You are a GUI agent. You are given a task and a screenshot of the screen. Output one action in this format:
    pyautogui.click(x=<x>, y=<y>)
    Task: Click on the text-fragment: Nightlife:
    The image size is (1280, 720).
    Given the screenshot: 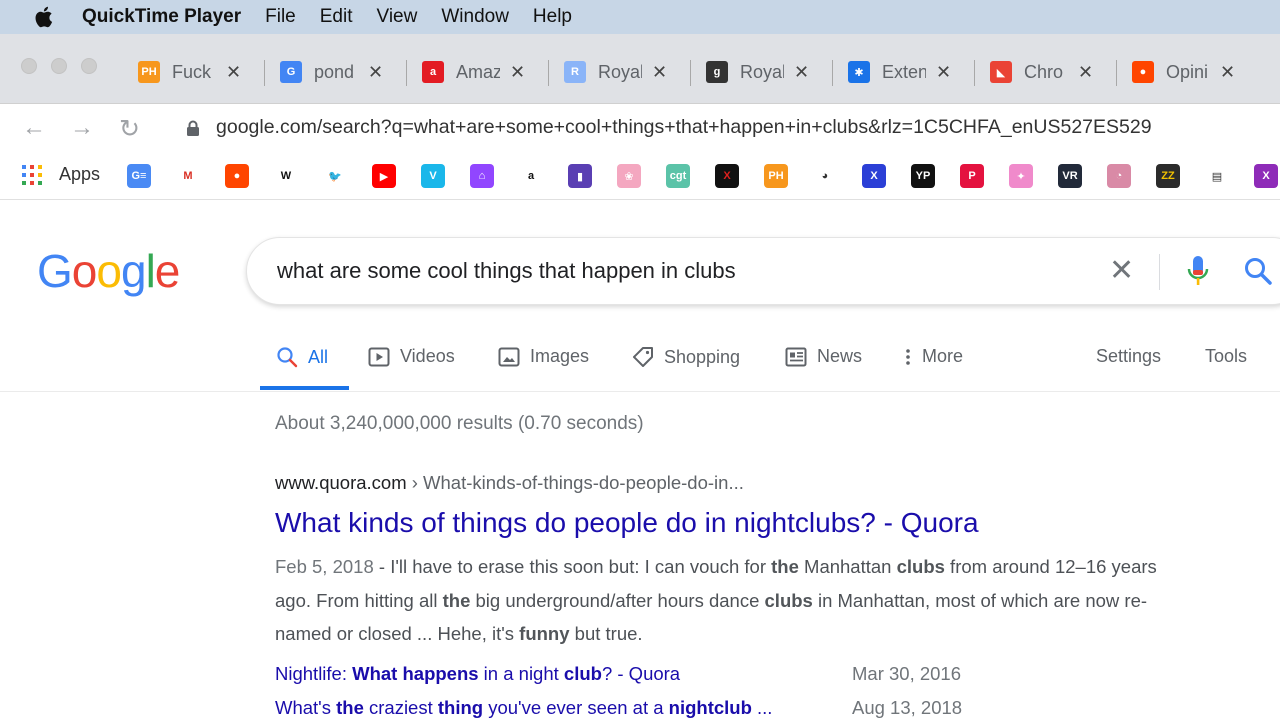 What is the action you would take?
    pyautogui.click(x=314, y=673)
    